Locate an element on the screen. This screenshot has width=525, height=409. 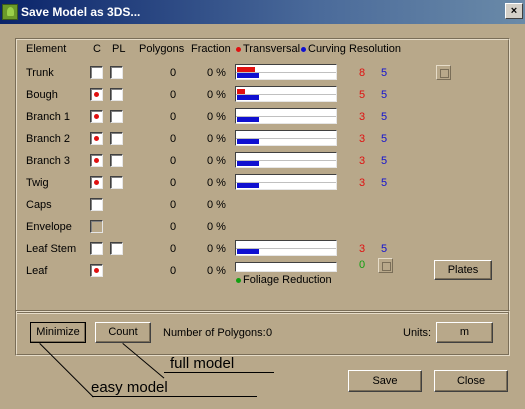
title-bar: Save Model as 3DS... × is located at coordinates (262, 12).